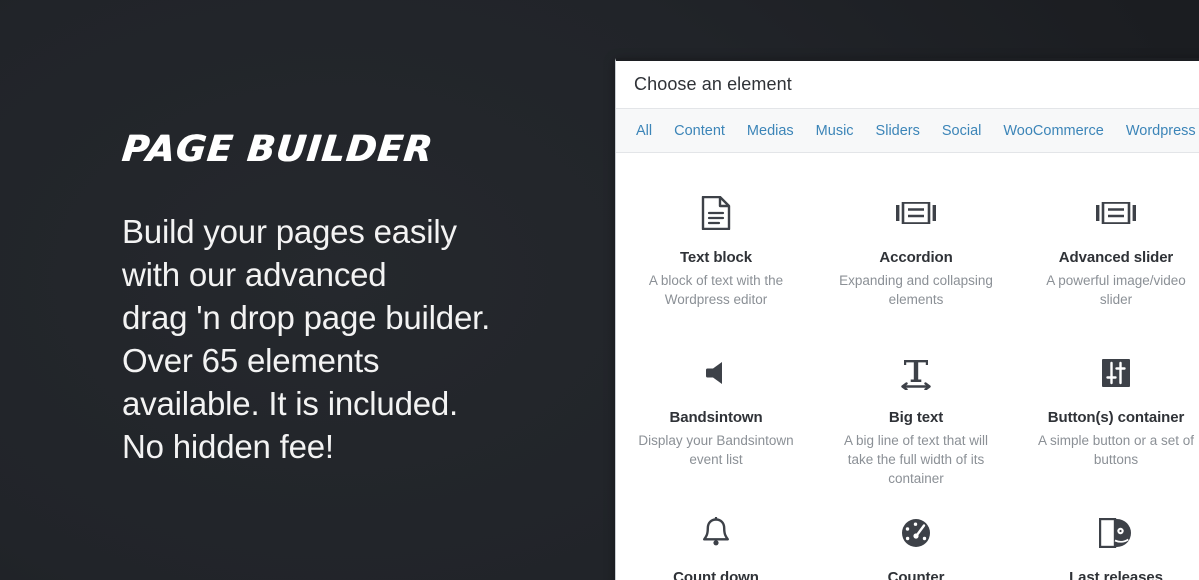 Image resolution: width=1199 pixels, height=580 pixels. Describe the element at coordinates (644, 131) in the screenshot. I see `tab-all: All` at that location.